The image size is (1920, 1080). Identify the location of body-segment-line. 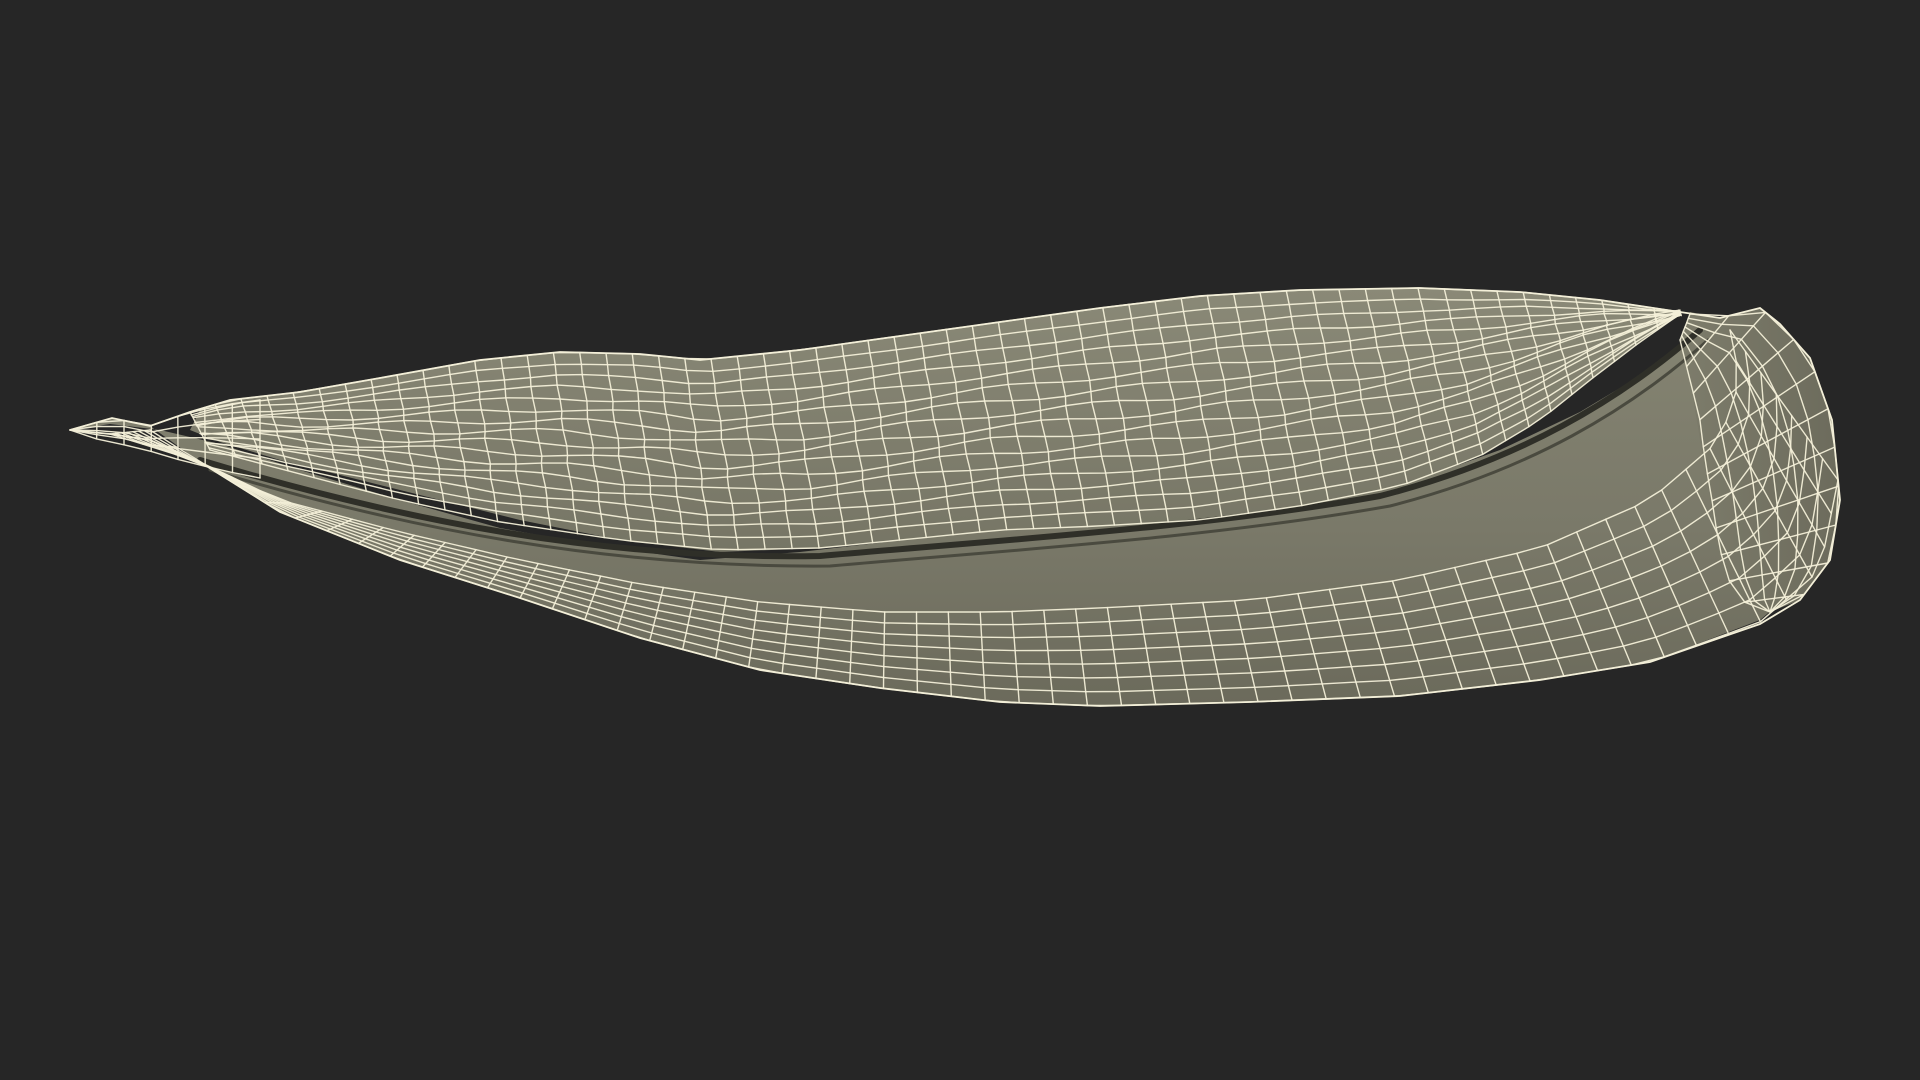
(917, 652).